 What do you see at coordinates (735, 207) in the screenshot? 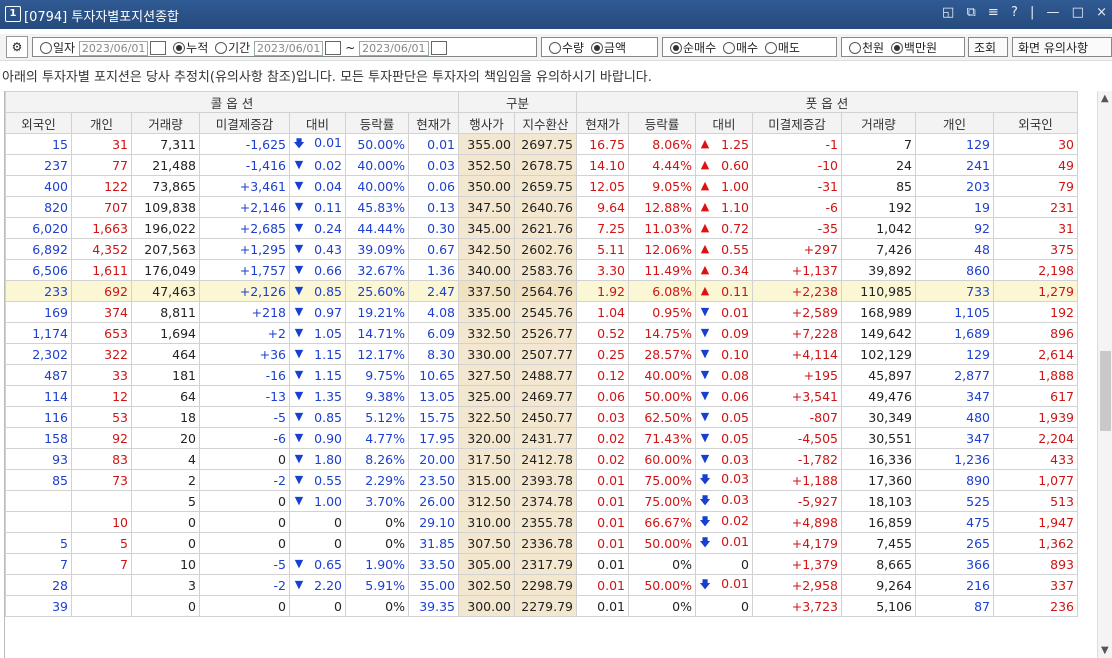
I see `put-change-value: 1.10` at bounding box center [735, 207].